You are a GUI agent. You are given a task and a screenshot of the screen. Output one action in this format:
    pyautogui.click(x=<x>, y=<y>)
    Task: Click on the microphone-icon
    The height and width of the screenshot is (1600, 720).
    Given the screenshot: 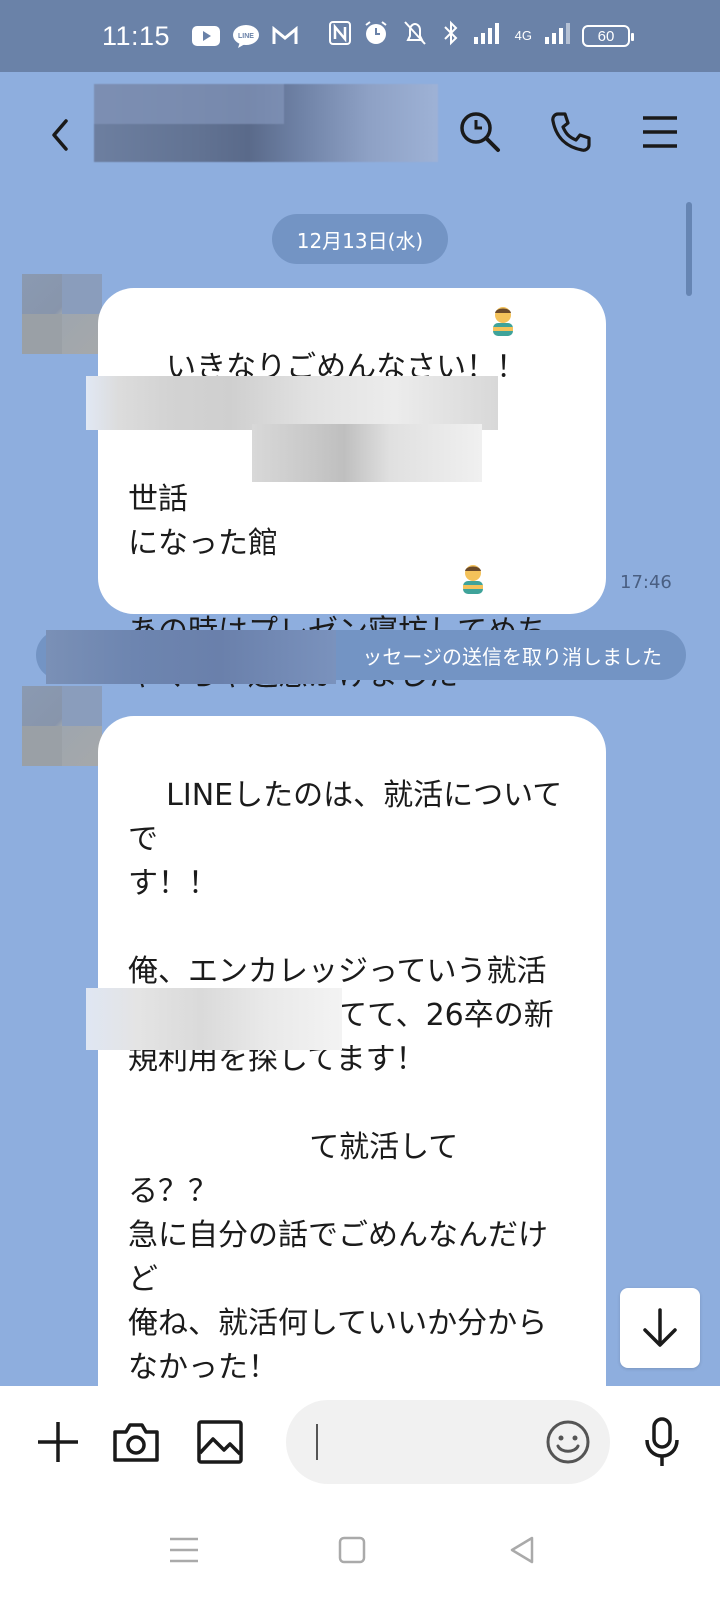 What is the action you would take?
    pyautogui.click(x=662, y=1441)
    